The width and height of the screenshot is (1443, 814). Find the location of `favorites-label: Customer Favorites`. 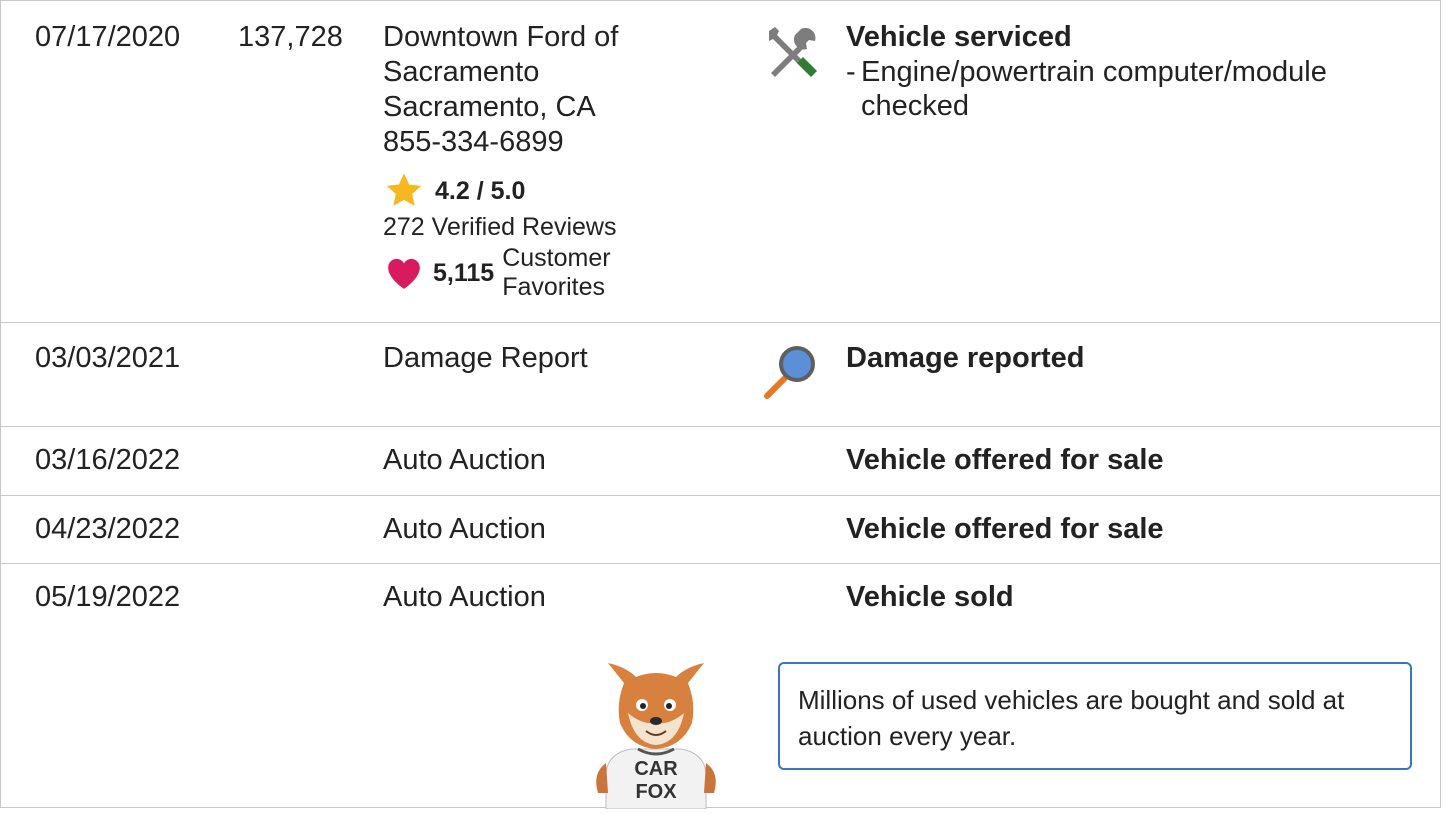

favorites-label: Customer Favorites is located at coordinates (556, 273).